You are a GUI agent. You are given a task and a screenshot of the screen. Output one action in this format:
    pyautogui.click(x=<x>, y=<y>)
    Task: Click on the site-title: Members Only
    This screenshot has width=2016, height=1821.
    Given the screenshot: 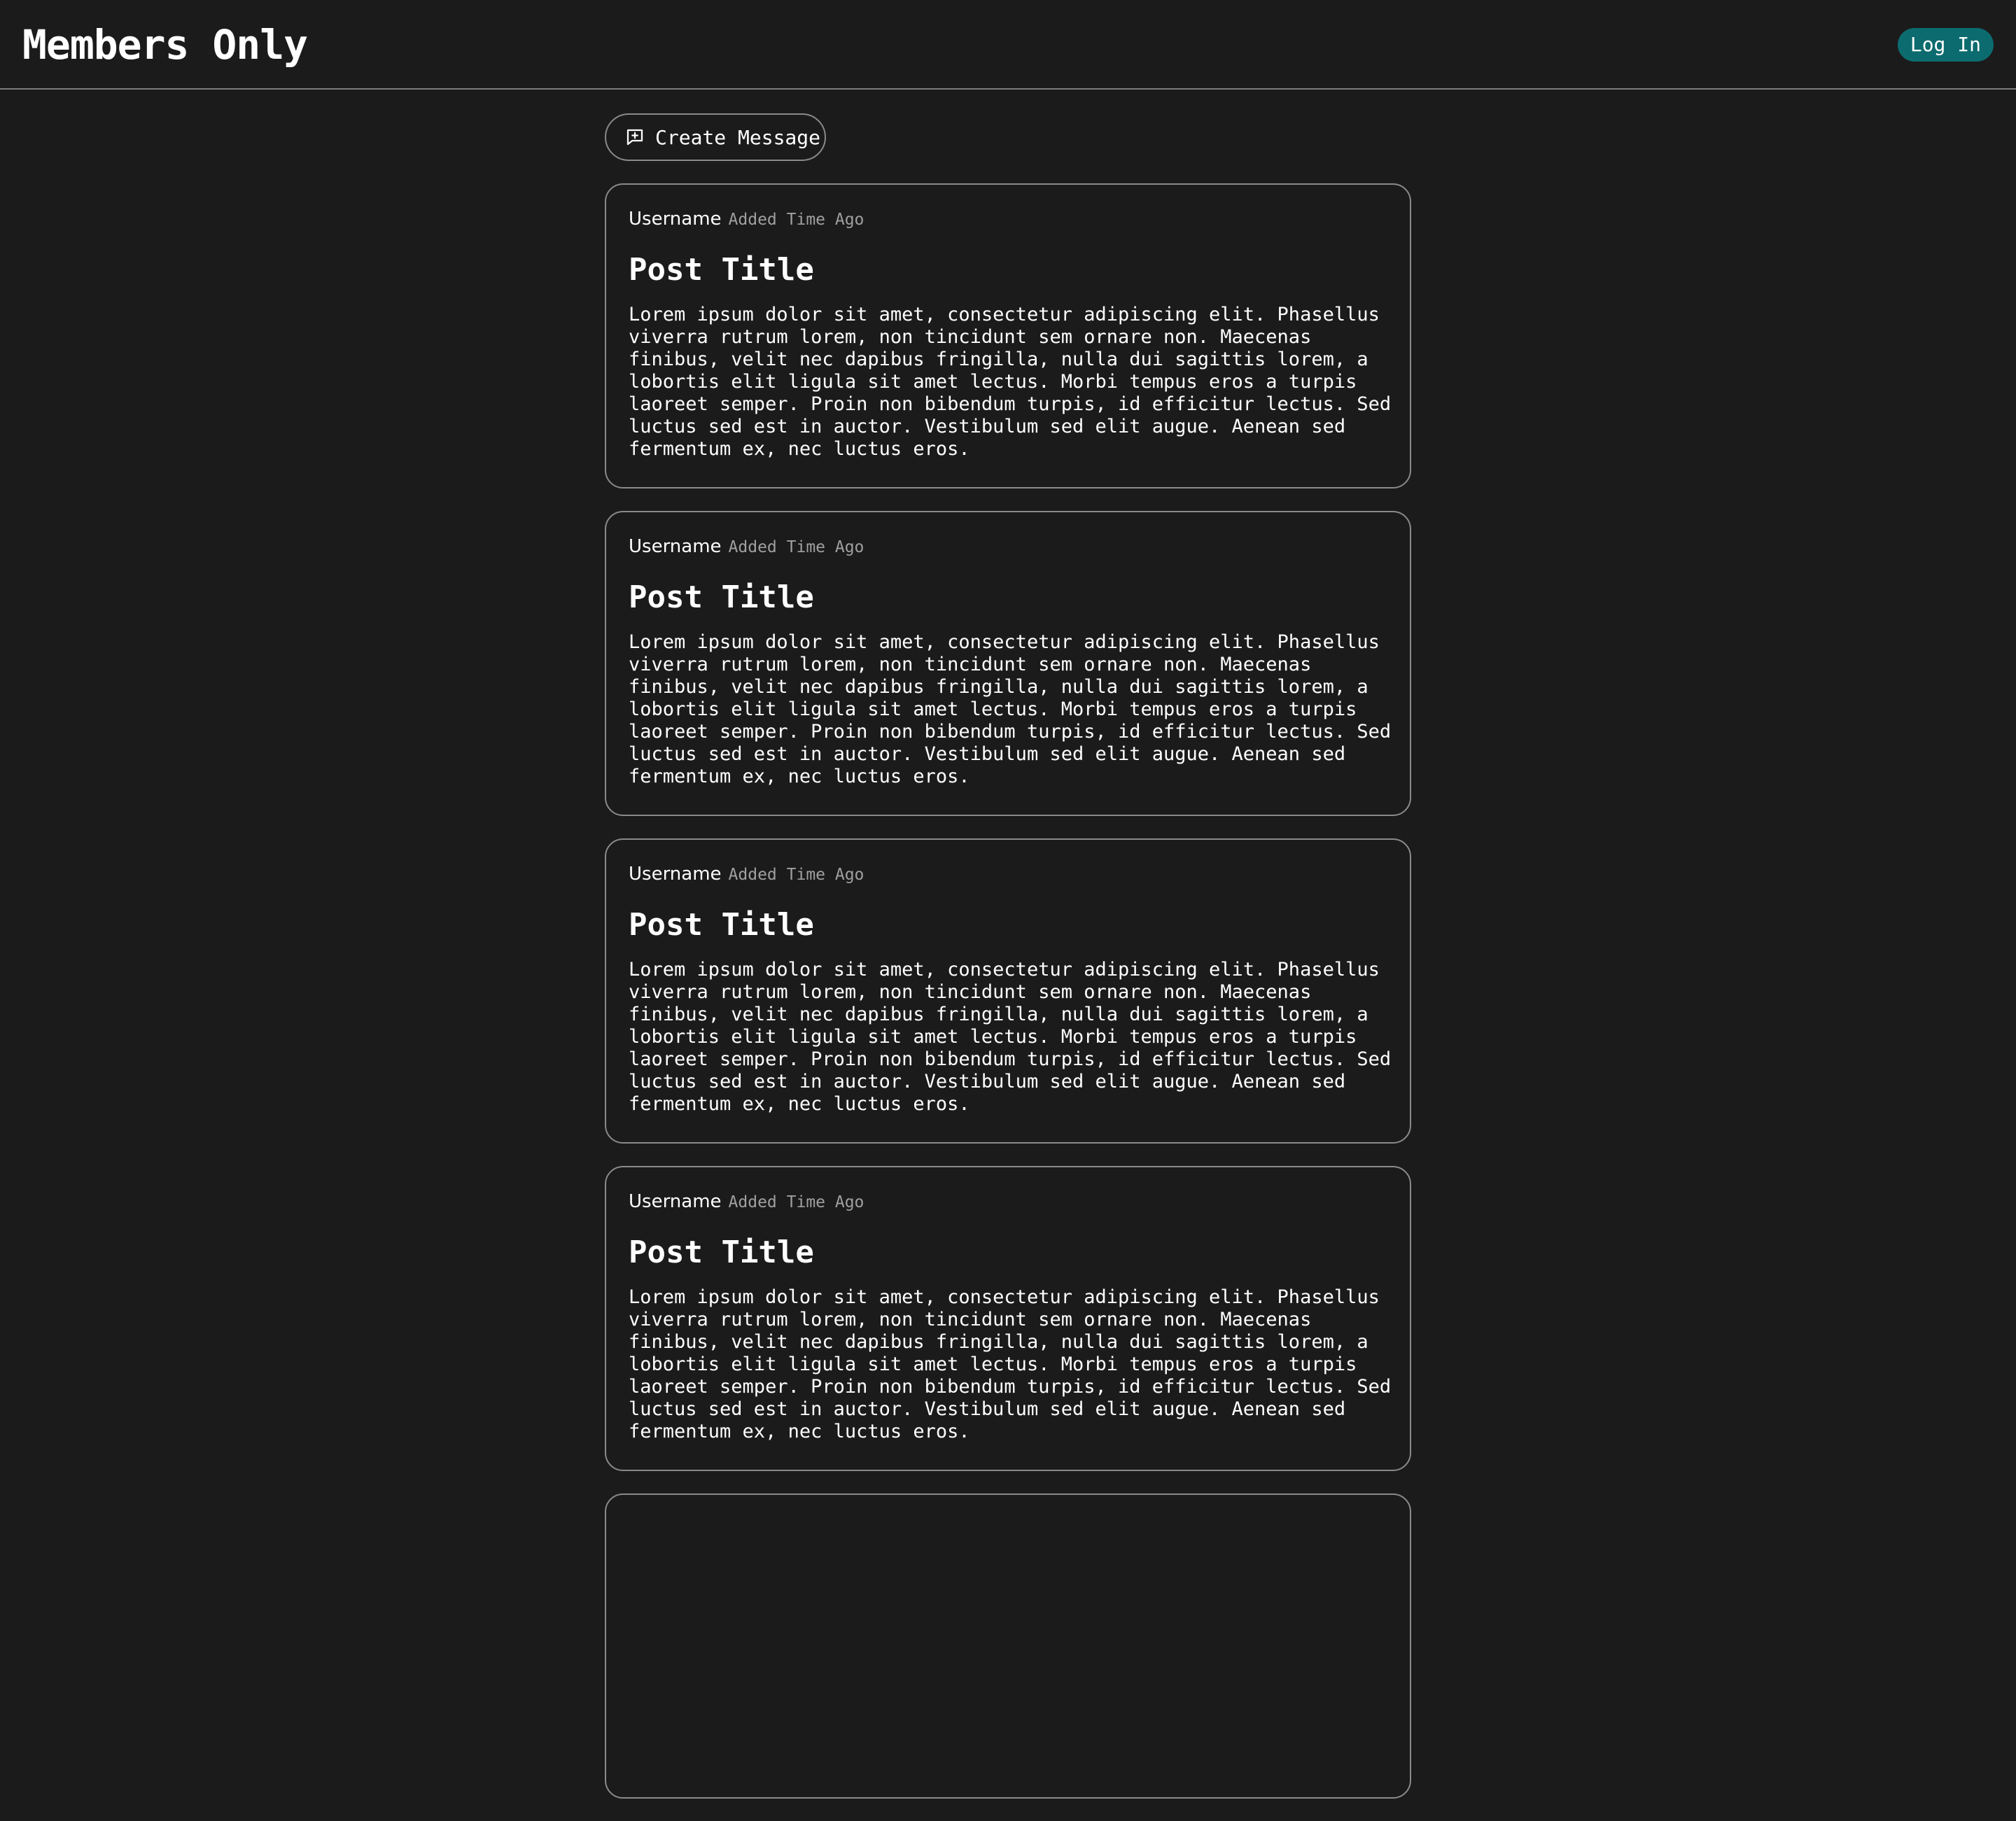 What is the action you would take?
    pyautogui.click(x=165, y=45)
    